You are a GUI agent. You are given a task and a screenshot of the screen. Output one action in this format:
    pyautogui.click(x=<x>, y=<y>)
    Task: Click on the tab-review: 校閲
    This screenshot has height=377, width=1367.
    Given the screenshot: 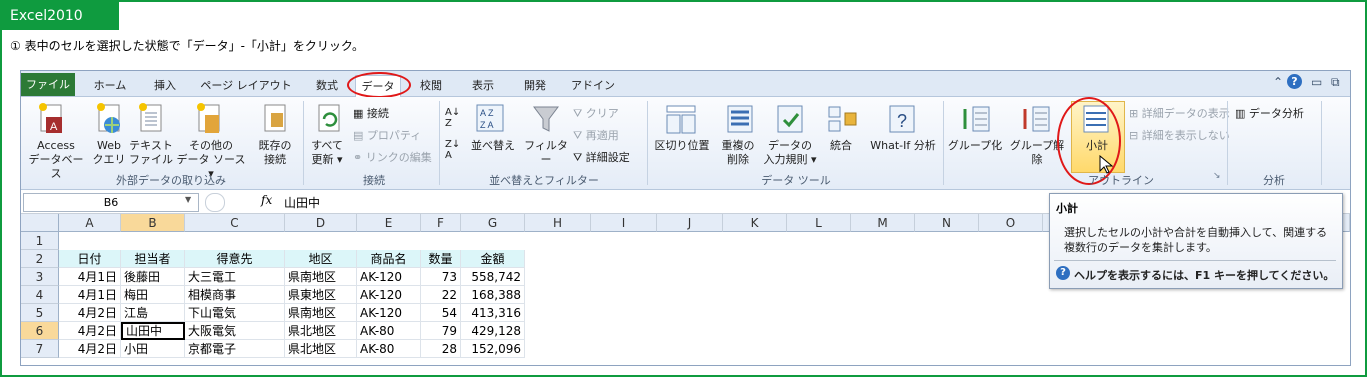 What is the action you would take?
    pyautogui.click(x=431, y=85)
    